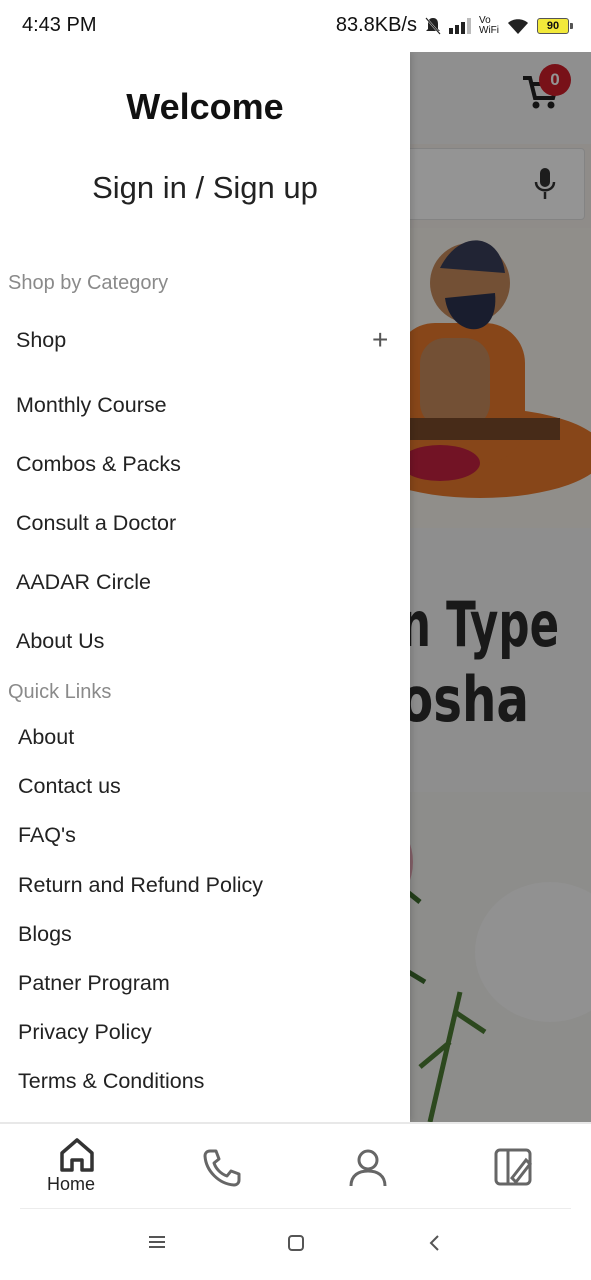 The height and width of the screenshot is (1280, 591). Describe the element at coordinates (111, 1081) in the screenshot. I see `quick-link-terms-conditions: Terms & Conditions` at that location.